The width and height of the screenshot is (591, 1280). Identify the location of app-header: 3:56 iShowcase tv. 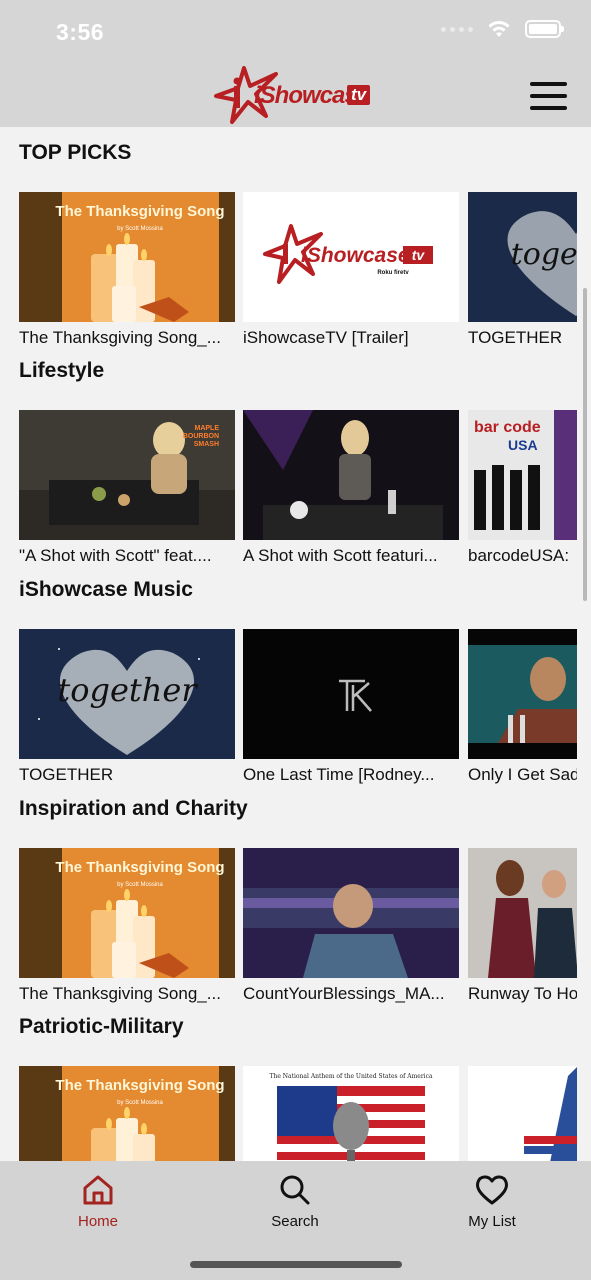
(295, 63).